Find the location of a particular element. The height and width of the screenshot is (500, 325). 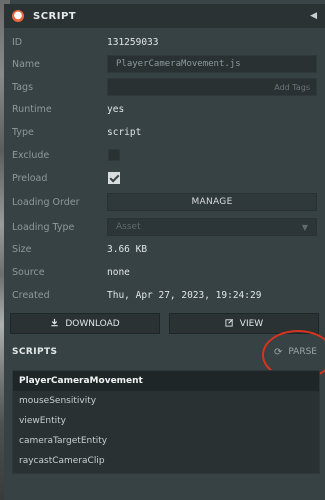

row-id: ID 131259033 is located at coordinates (164, 42).